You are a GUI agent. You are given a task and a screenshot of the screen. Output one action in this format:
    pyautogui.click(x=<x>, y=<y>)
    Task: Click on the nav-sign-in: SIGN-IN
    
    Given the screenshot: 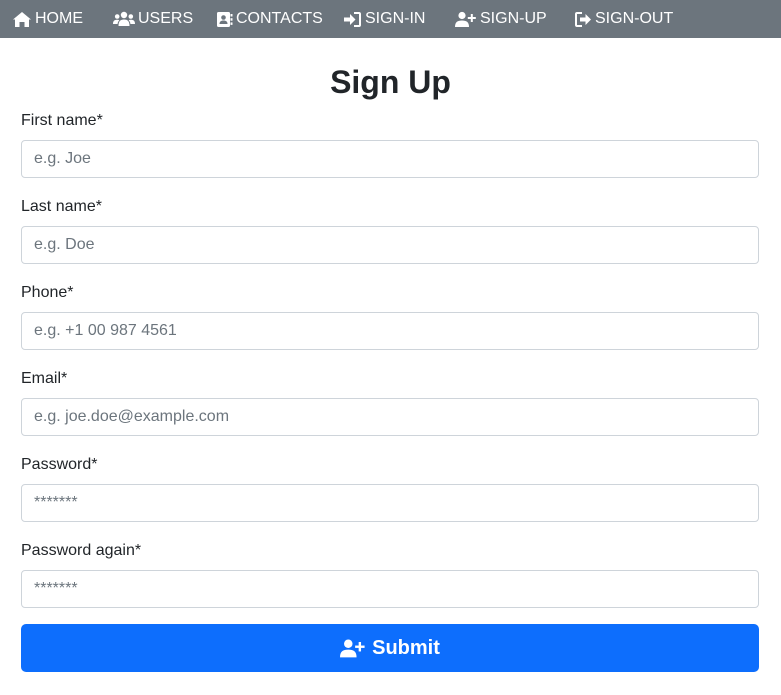 What is the action you would take?
    pyautogui.click(x=384, y=19)
    